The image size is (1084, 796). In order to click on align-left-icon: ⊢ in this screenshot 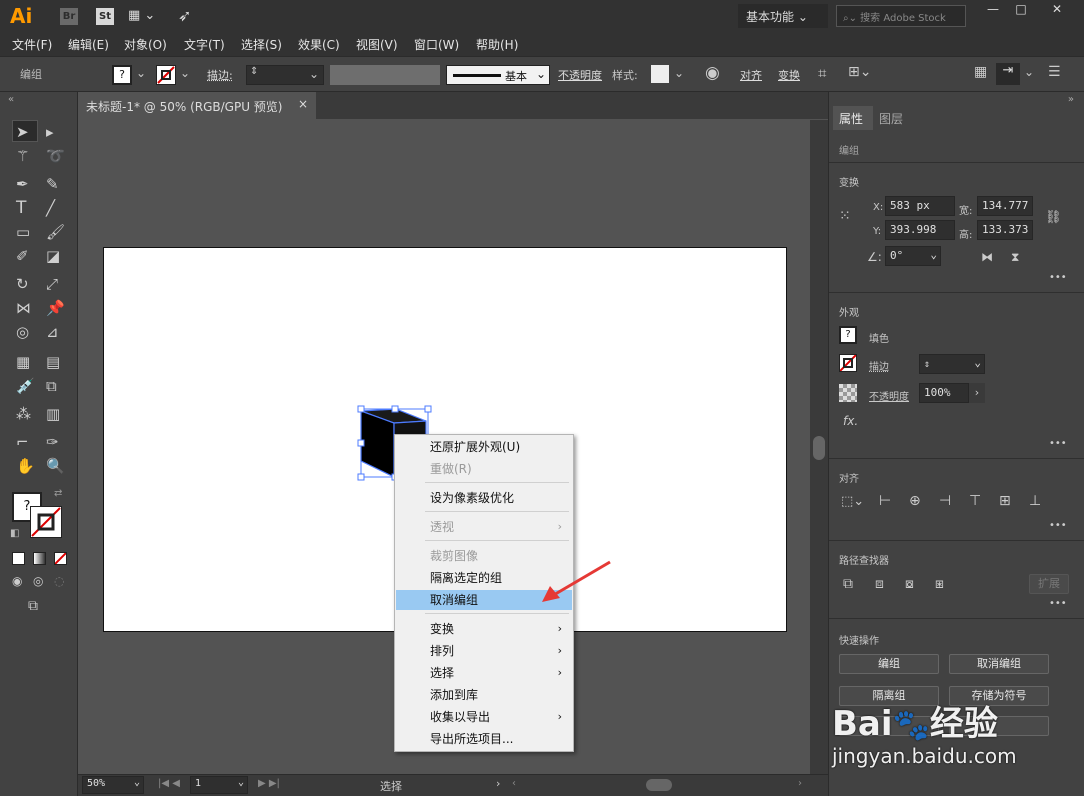, I will do `click(885, 501)`.